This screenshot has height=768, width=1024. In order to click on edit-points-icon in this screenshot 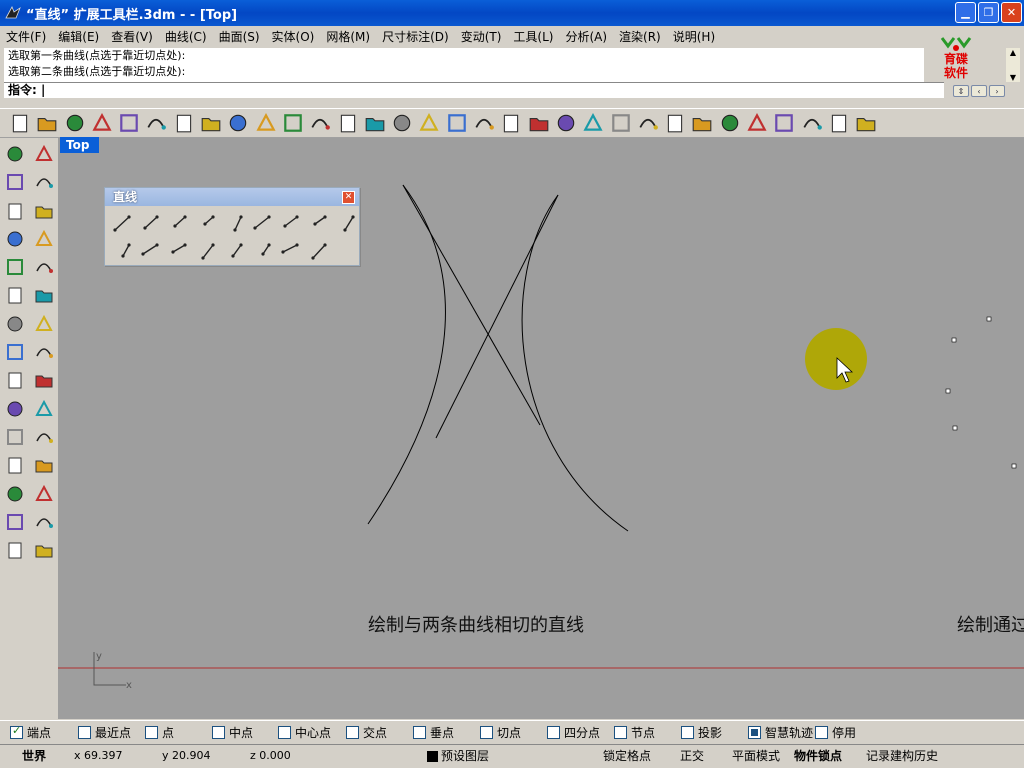, I will do `click(784, 123)`.